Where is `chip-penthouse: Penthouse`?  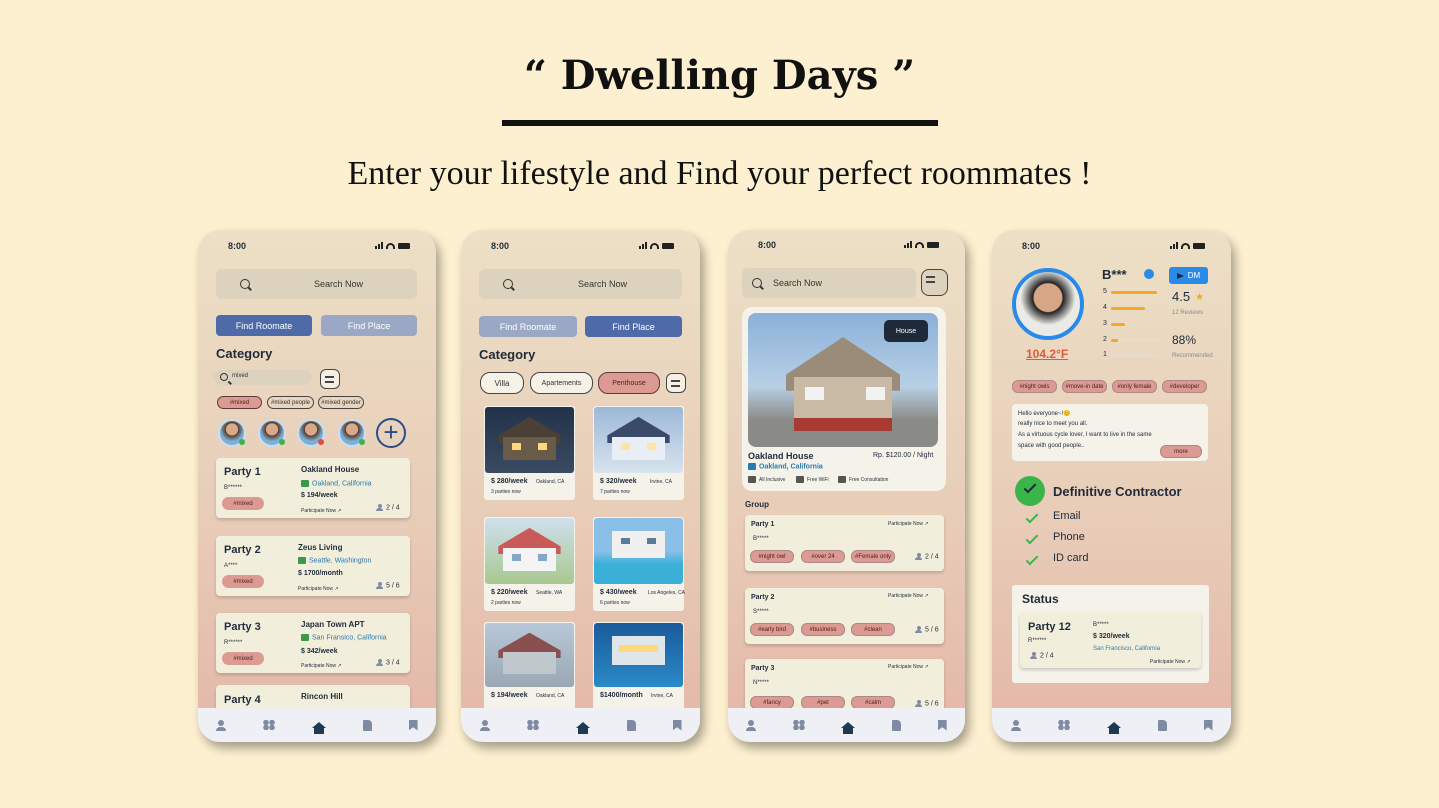
chip-penthouse: Penthouse is located at coordinates (629, 383).